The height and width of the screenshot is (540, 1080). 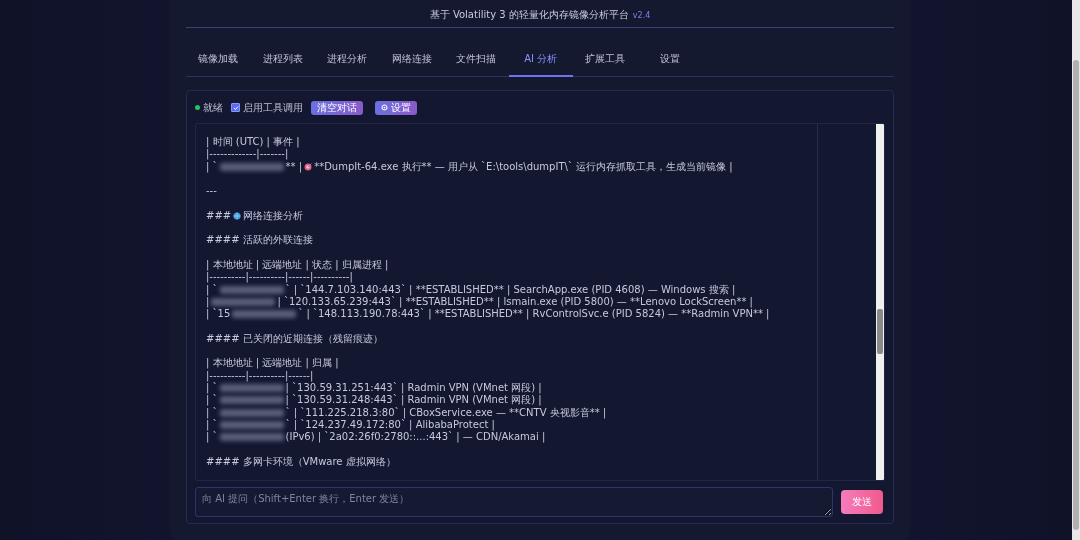 I want to click on tab: 进程列表, so click(x=282, y=60).